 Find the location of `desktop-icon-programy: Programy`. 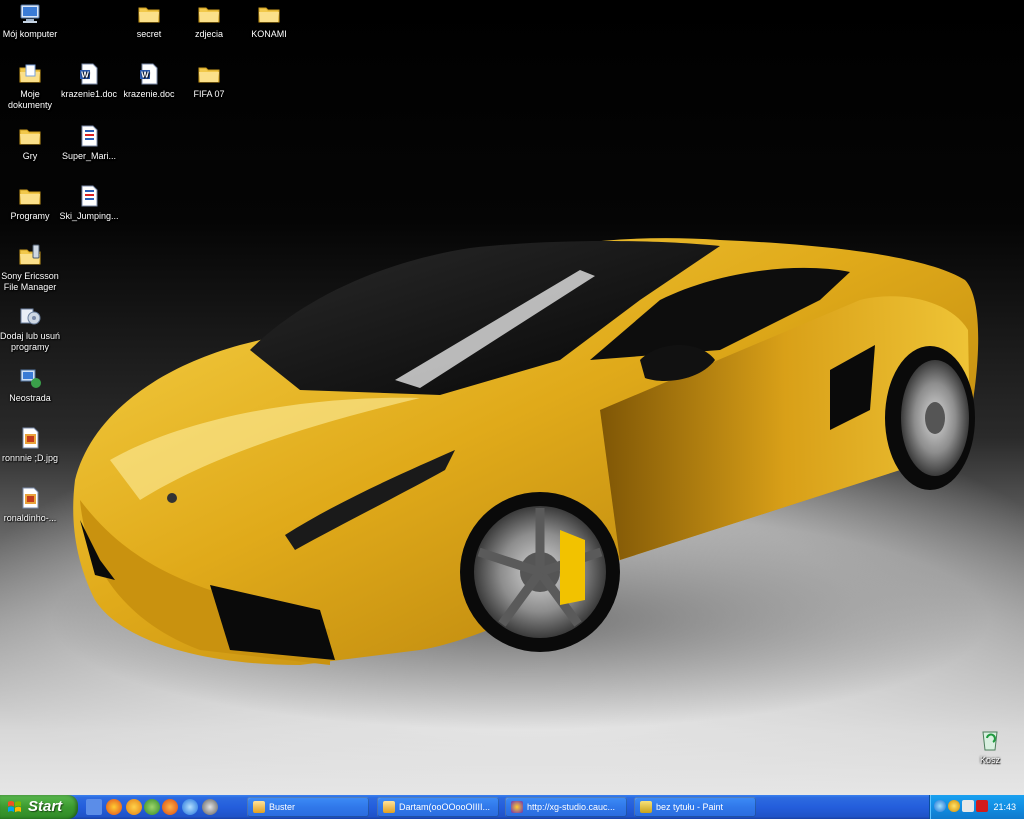

desktop-icon-programy: Programy is located at coordinates (31, 203).